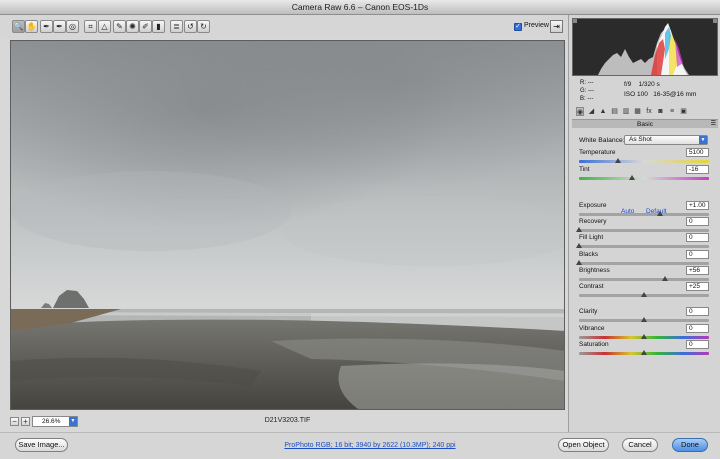  What do you see at coordinates (580, 111) in the screenshot?
I see `tab-basic: ◉` at bounding box center [580, 111].